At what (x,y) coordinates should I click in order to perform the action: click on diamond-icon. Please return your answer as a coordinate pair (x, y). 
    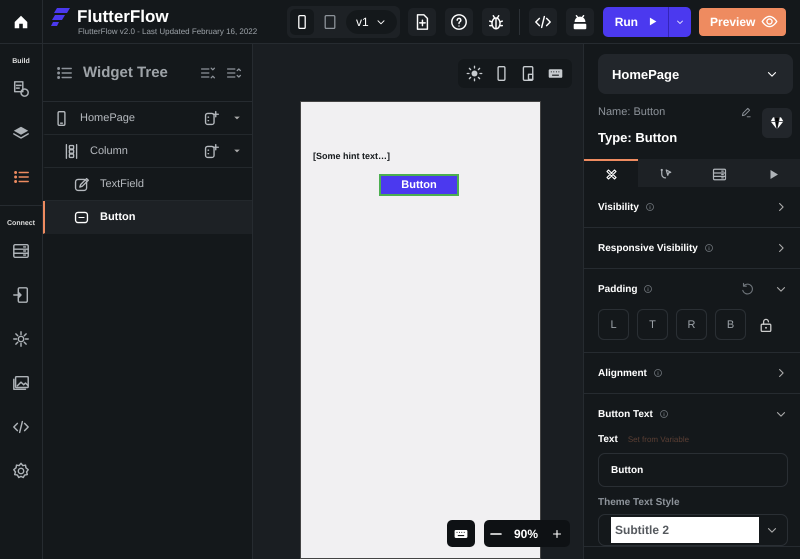
    Looking at the image, I should click on (777, 122).